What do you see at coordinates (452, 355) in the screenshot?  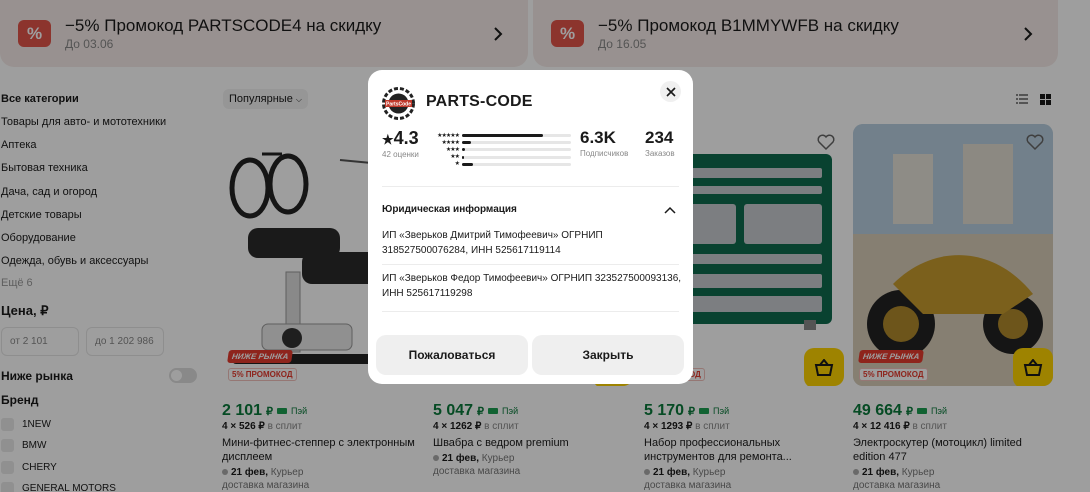 I see `complain-button: Пожаловаться` at bounding box center [452, 355].